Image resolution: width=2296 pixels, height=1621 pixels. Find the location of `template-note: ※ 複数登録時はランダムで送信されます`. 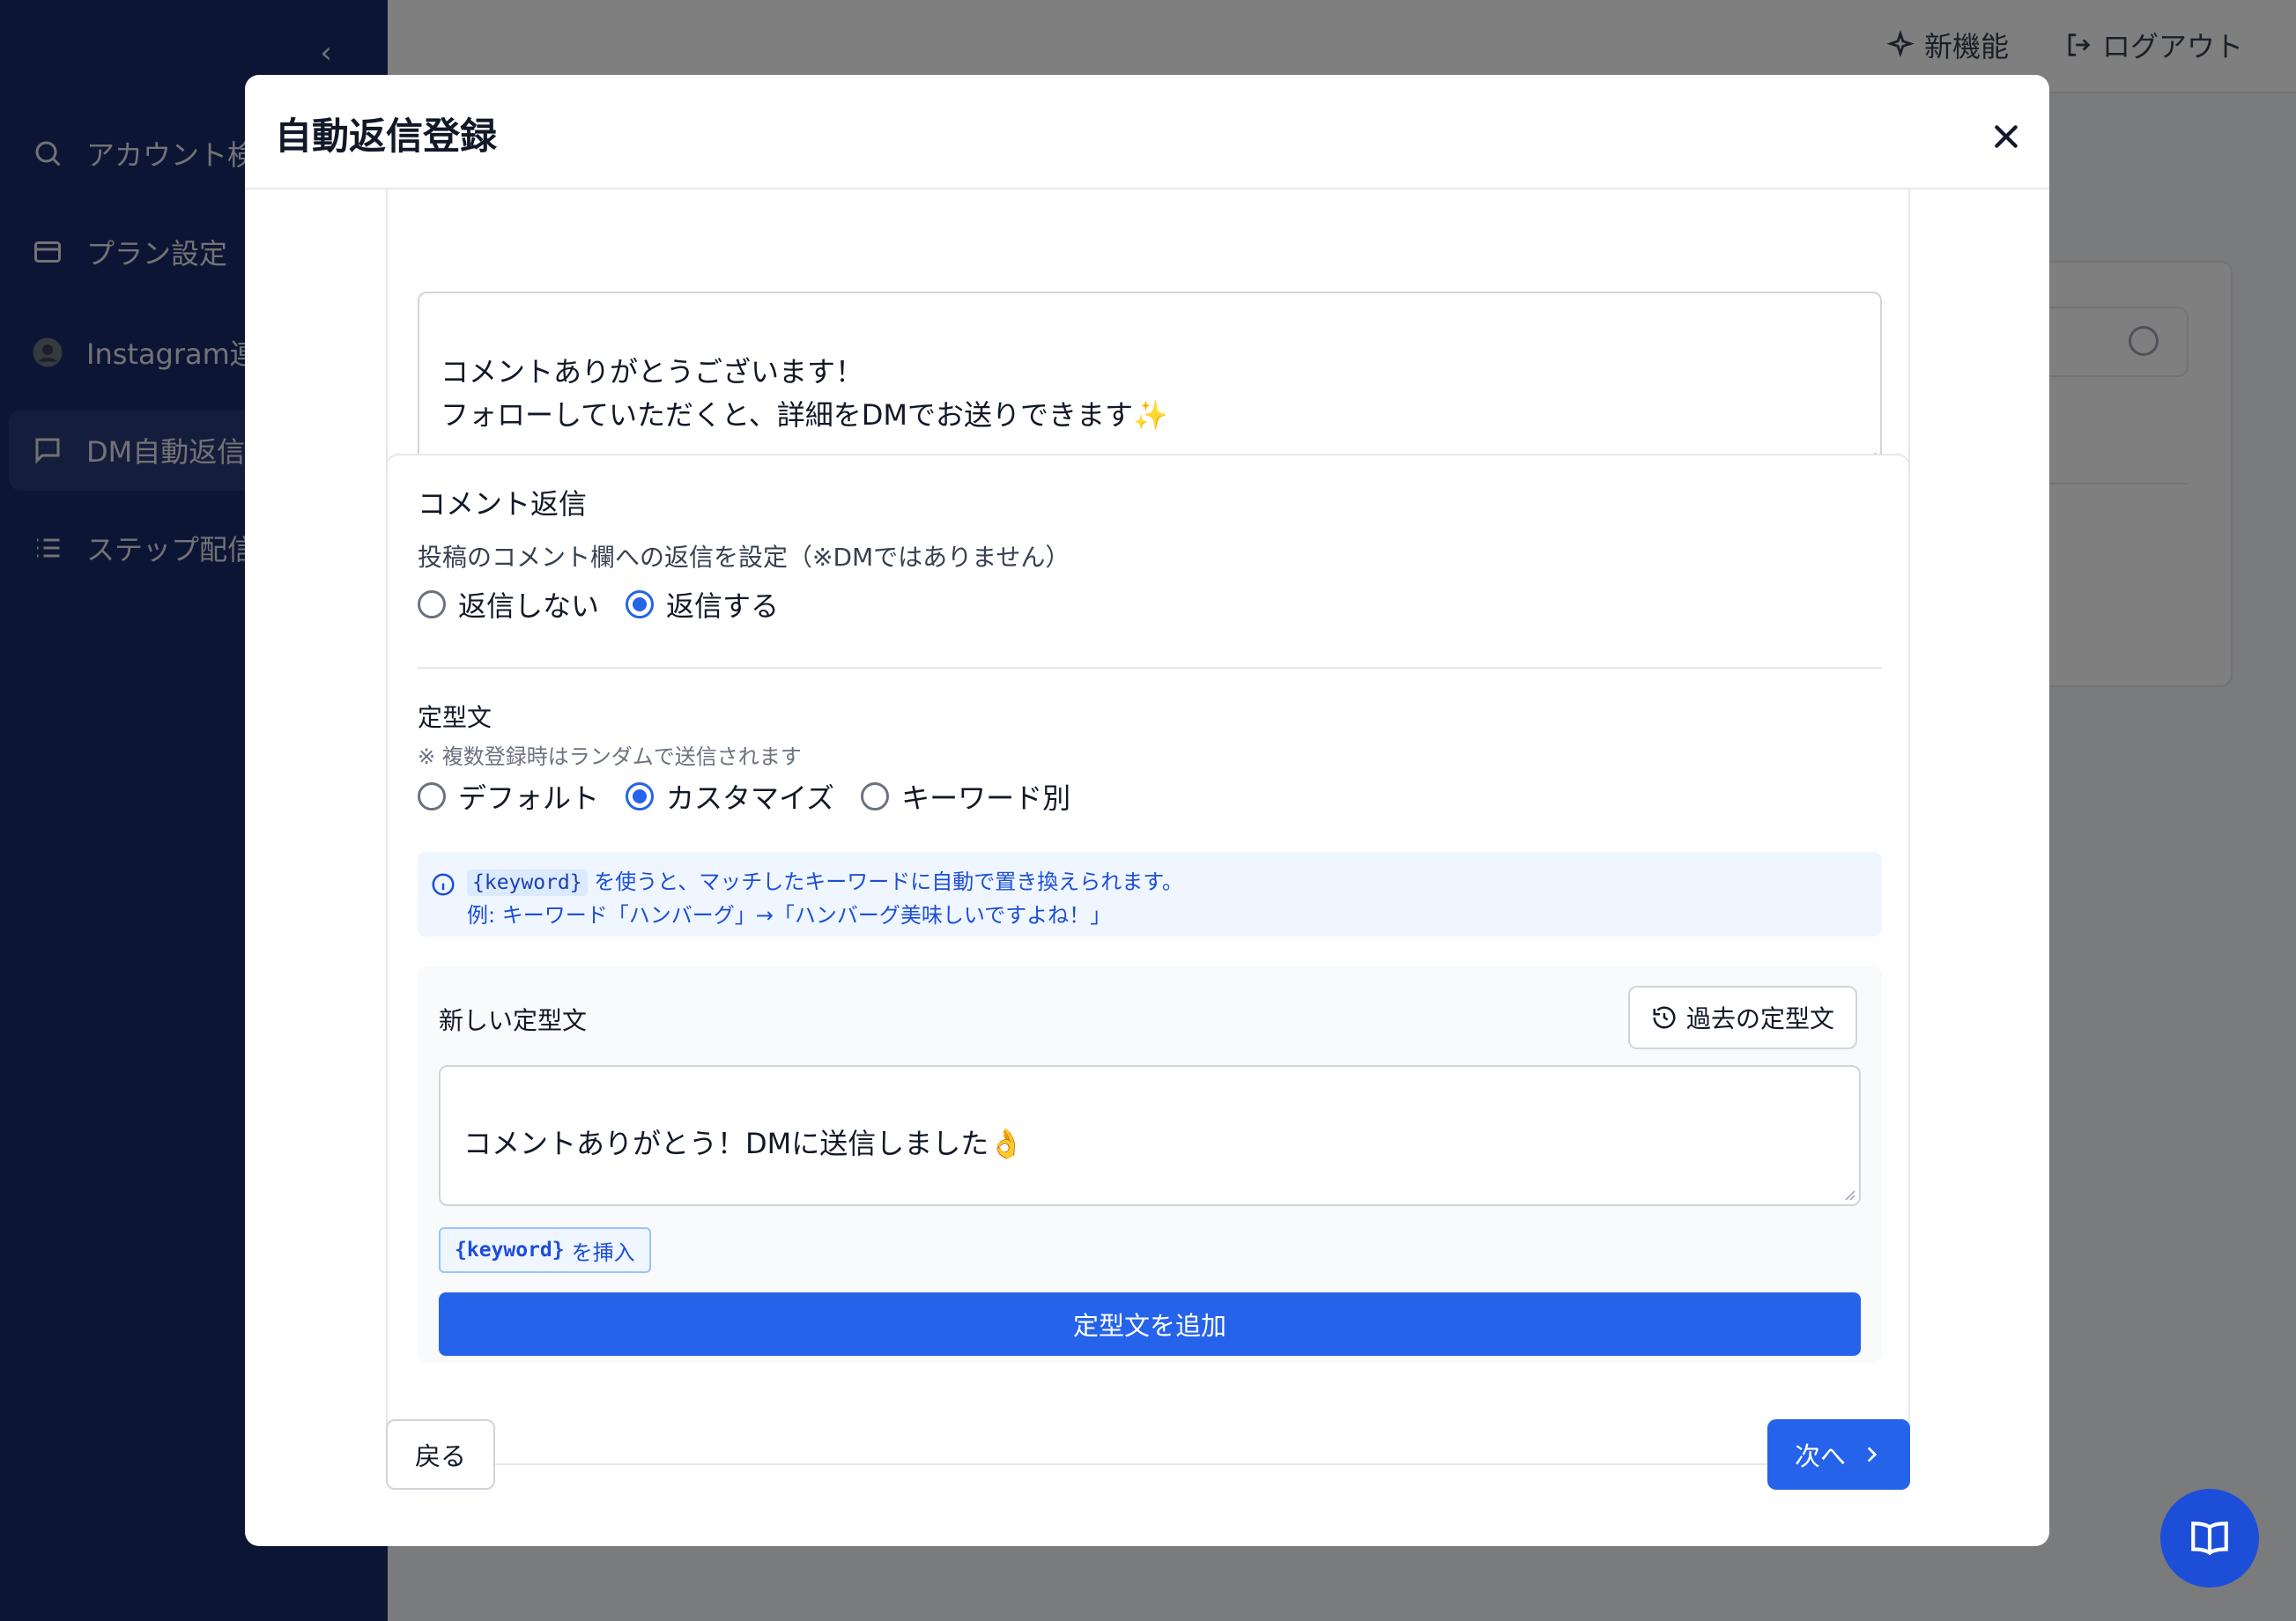

template-note: ※ 複数登録時はランダムで送信されます is located at coordinates (610, 756).